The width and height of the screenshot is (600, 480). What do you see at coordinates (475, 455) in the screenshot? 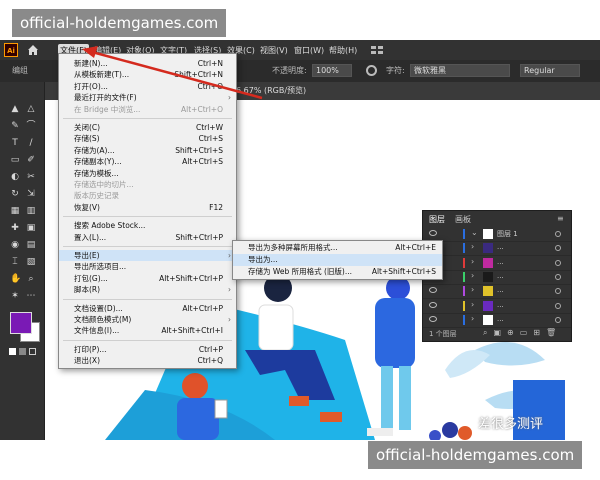
I see `watermark-bottom: official-holdemgames.com` at bounding box center [475, 455].